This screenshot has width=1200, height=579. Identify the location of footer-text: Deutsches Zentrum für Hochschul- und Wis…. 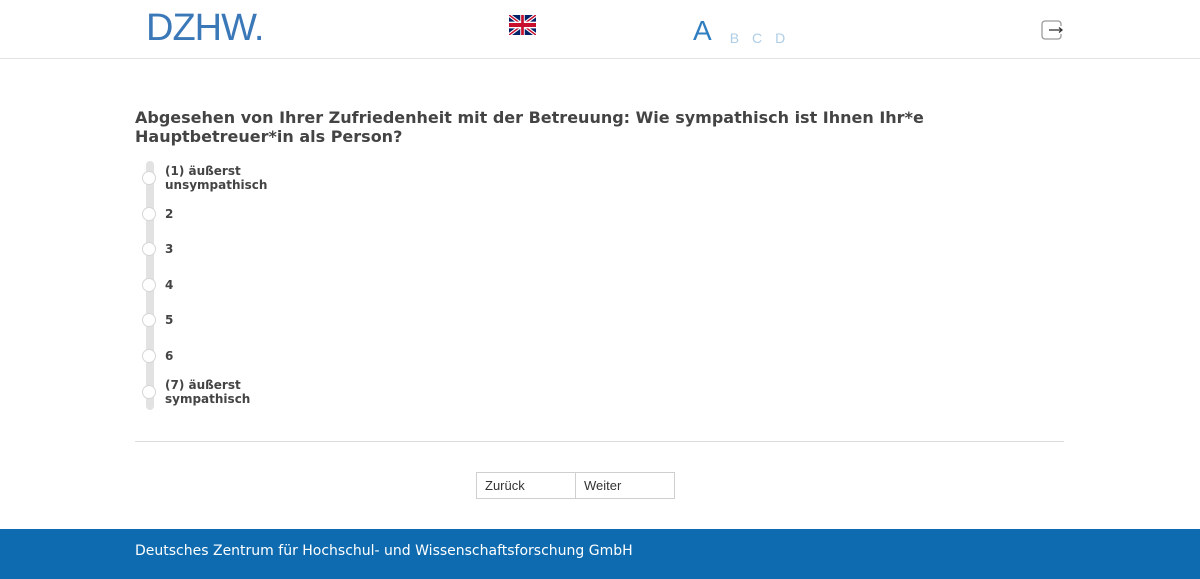
(384, 551).